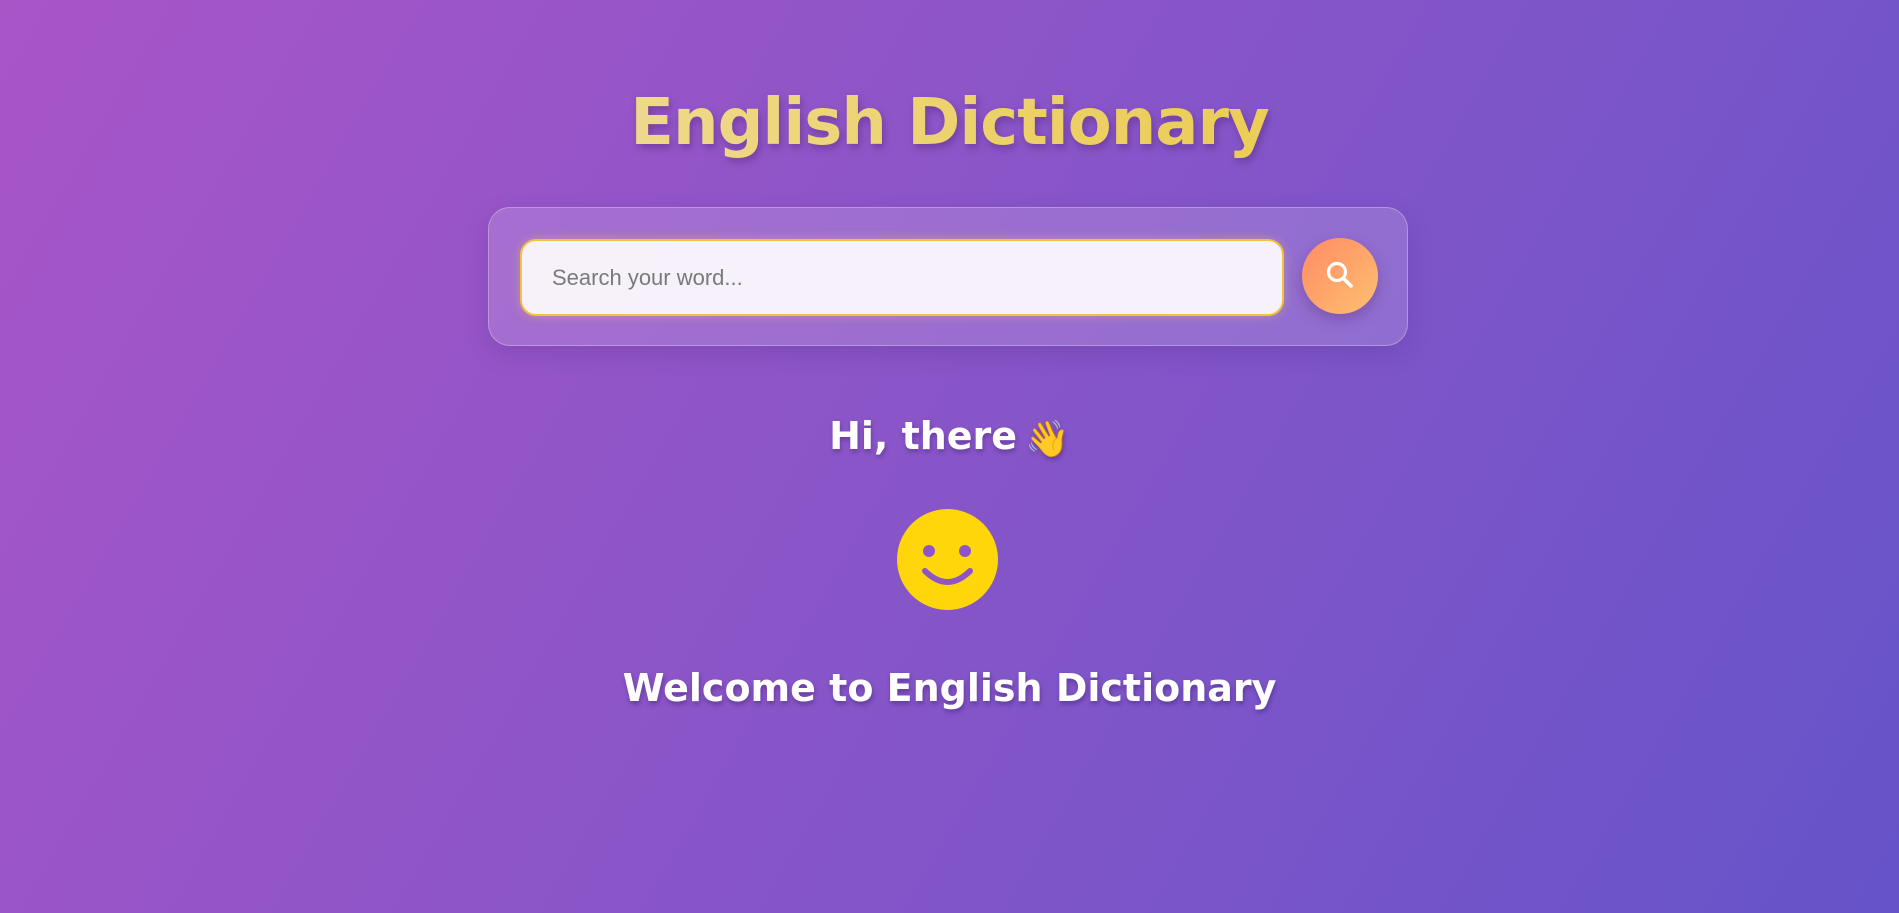 This screenshot has width=1899, height=913. I want to click on search-input, so click(902, 277).